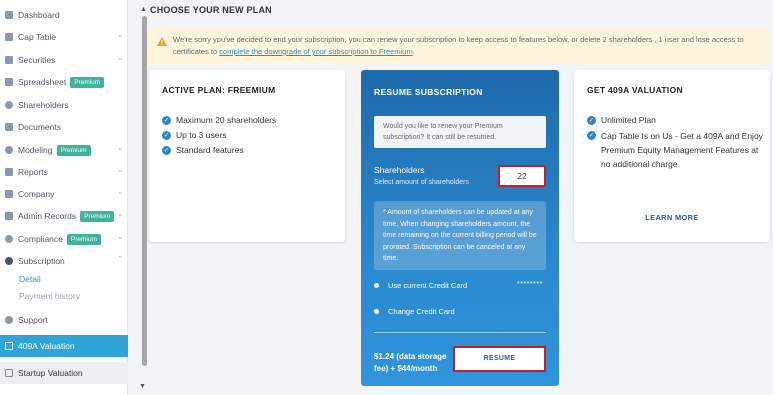 This screenshot has height=395, width=773. I want to click on divider, so click(460, 332).